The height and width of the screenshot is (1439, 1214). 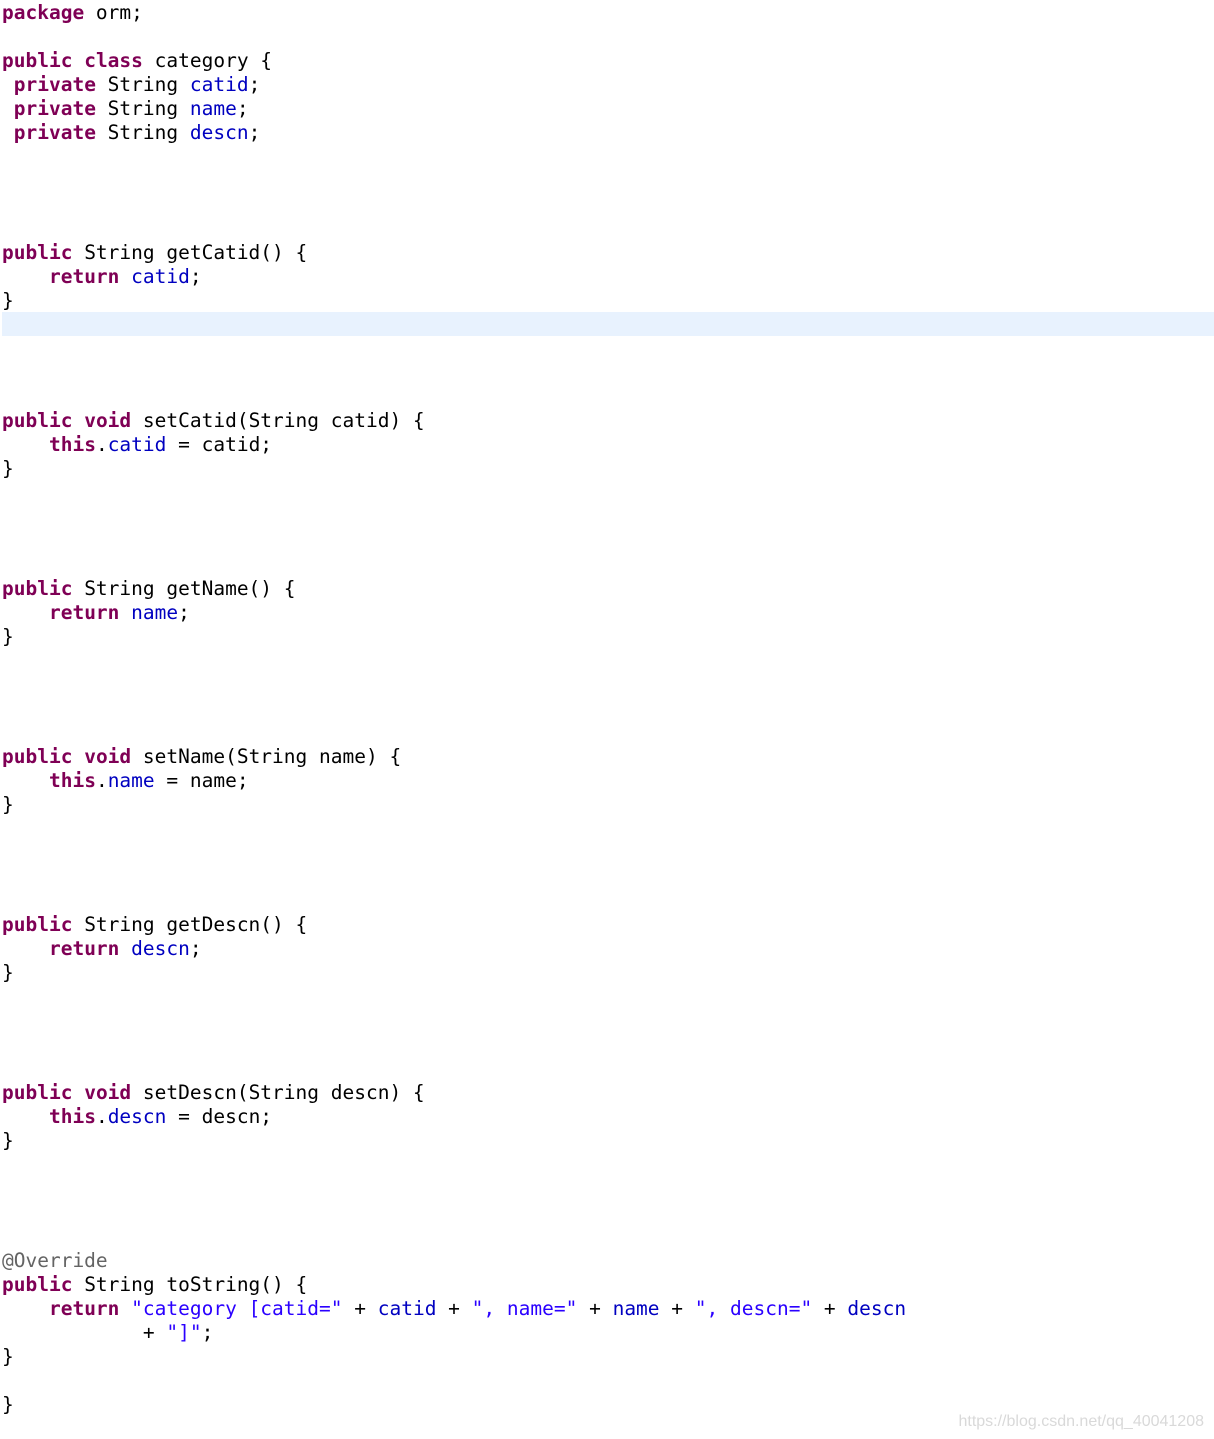 I want to click on code-token: String toString() {, so click(x=190, y=1284).